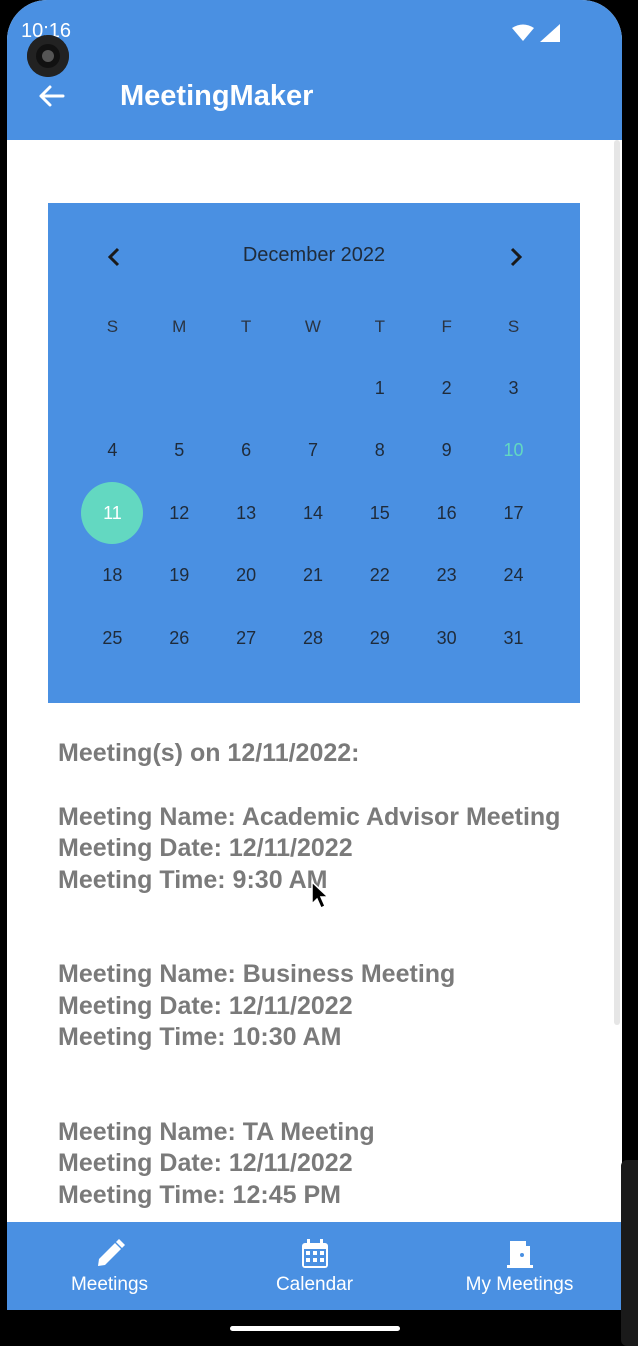  Describe the element at coordinates (216, 1131) in the screenshot. I see `meeting-name: Meeting Name: TA Meeting` at that location.